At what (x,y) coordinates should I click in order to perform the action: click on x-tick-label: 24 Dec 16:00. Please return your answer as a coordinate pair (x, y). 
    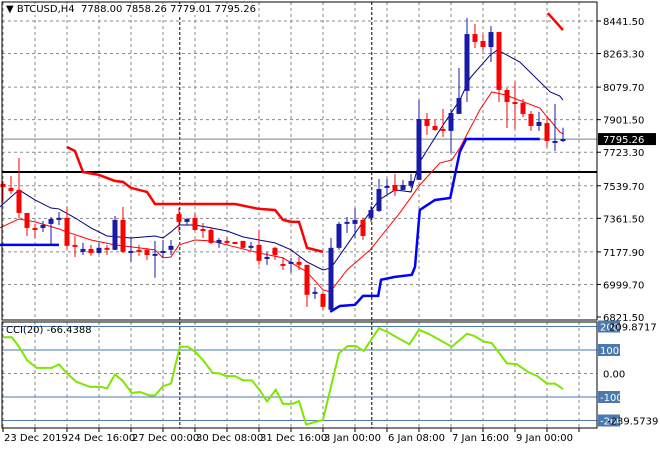
    Looking at the image, I should click on (101, 438).